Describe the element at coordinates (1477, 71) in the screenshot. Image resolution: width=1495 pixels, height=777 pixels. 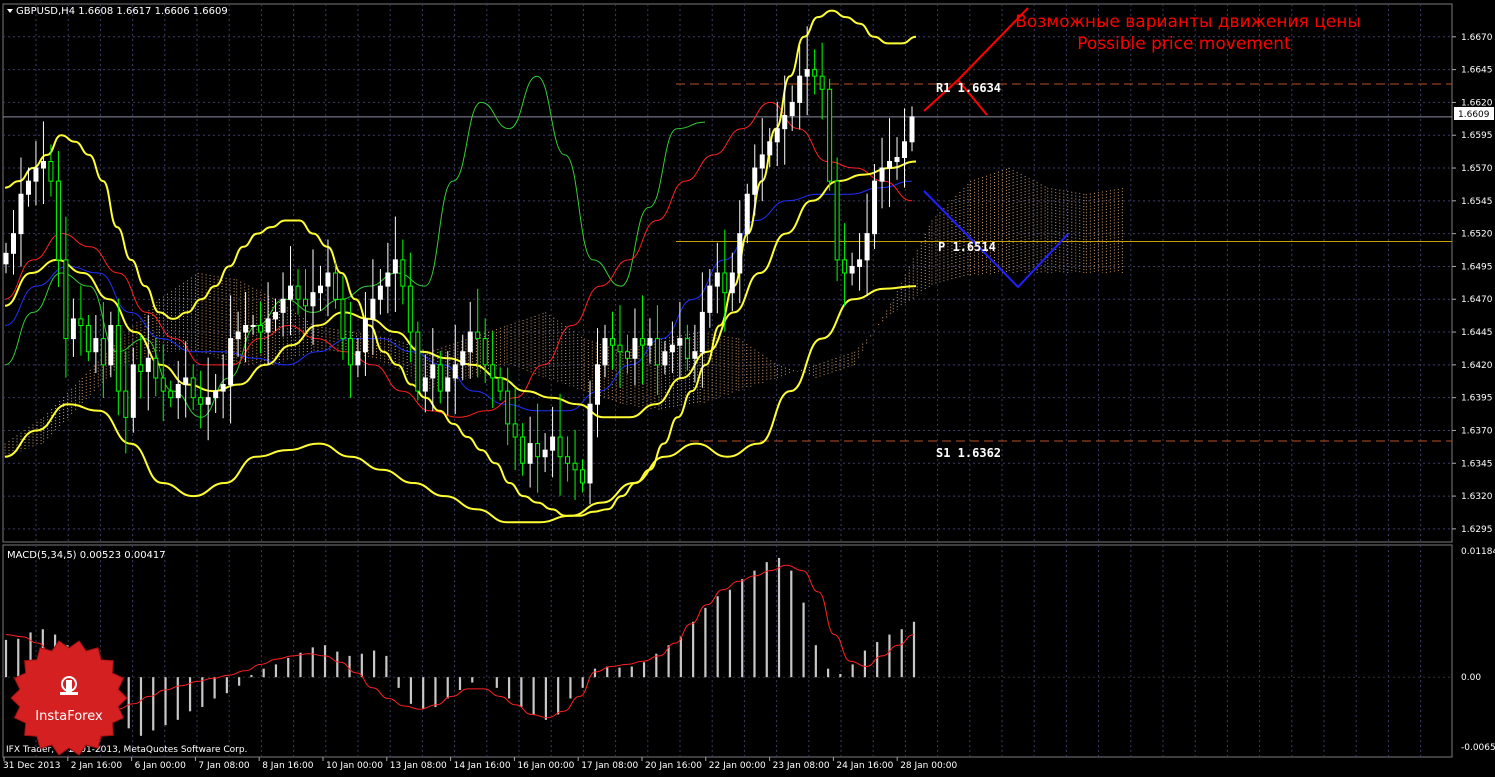
I see `price-tick-label: 1.6645` at that location.